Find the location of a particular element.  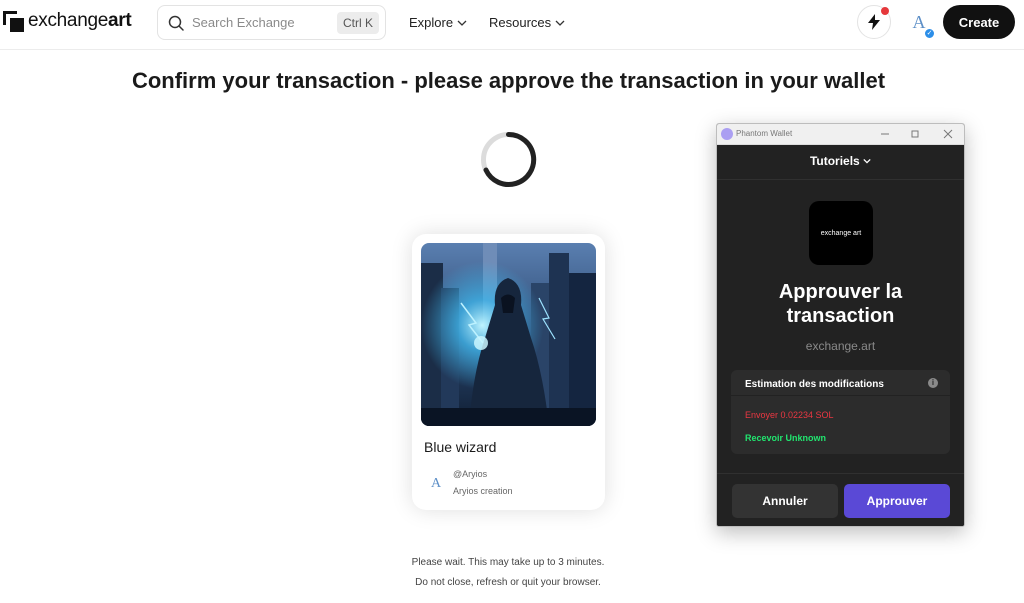

info-icon: i is located at coordinates (933, 383).